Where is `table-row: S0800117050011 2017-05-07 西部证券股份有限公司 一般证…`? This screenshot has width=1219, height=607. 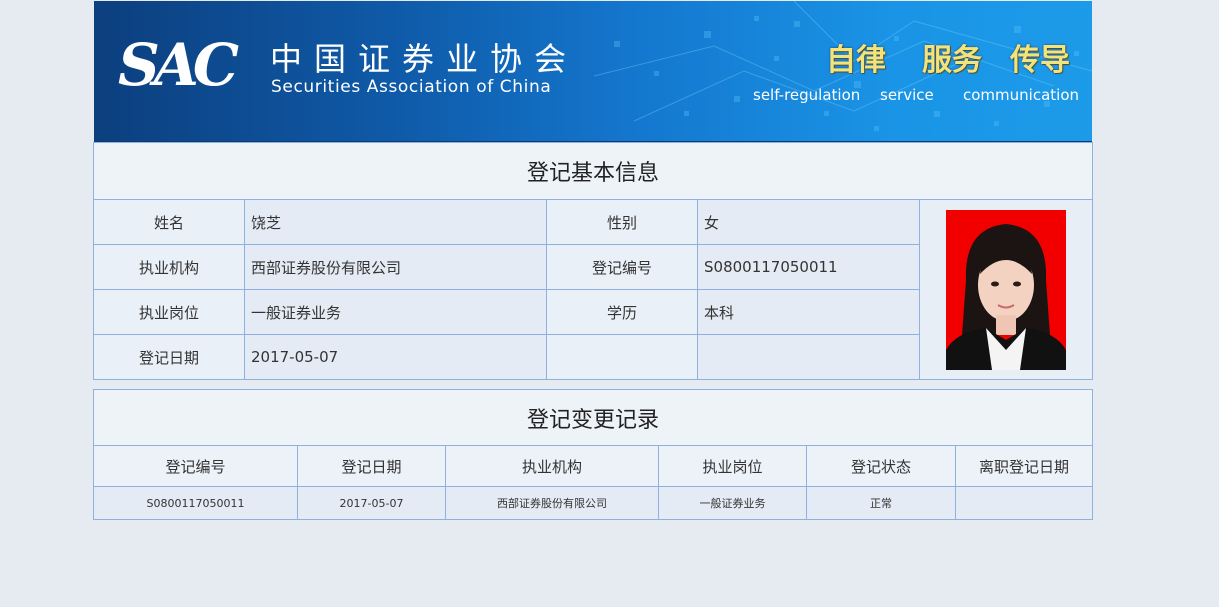 table-row: S0800117050011 2017-05-07 西部证券股份有限公司 一般证… is located at coordinates (593, 503).